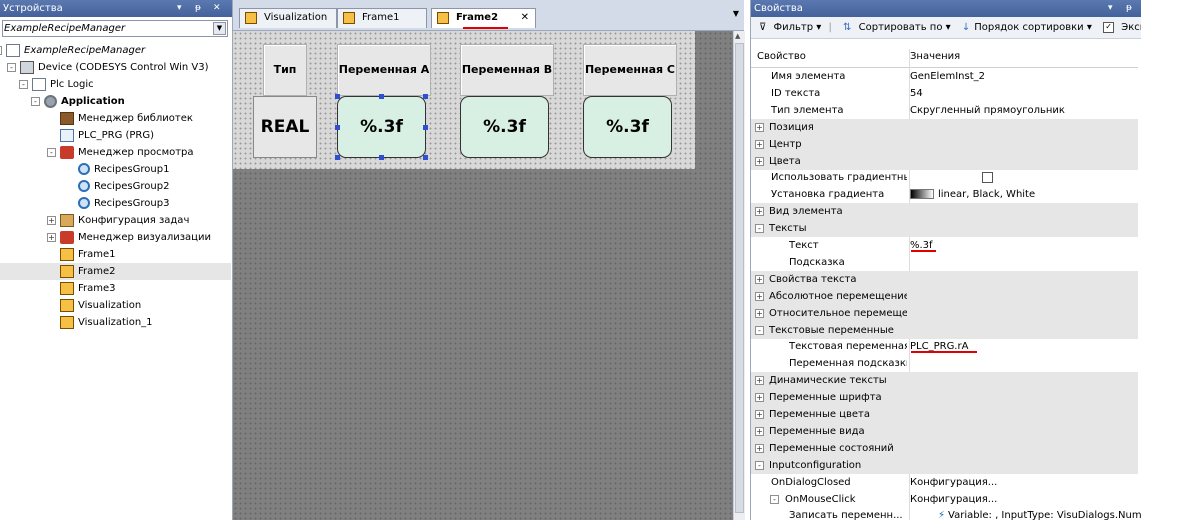 The image size is (1181, 524). What do you see at coordinates (285, 70) in the screenshot?
I see `header-type: Тип` at bounding box center [285, 70].